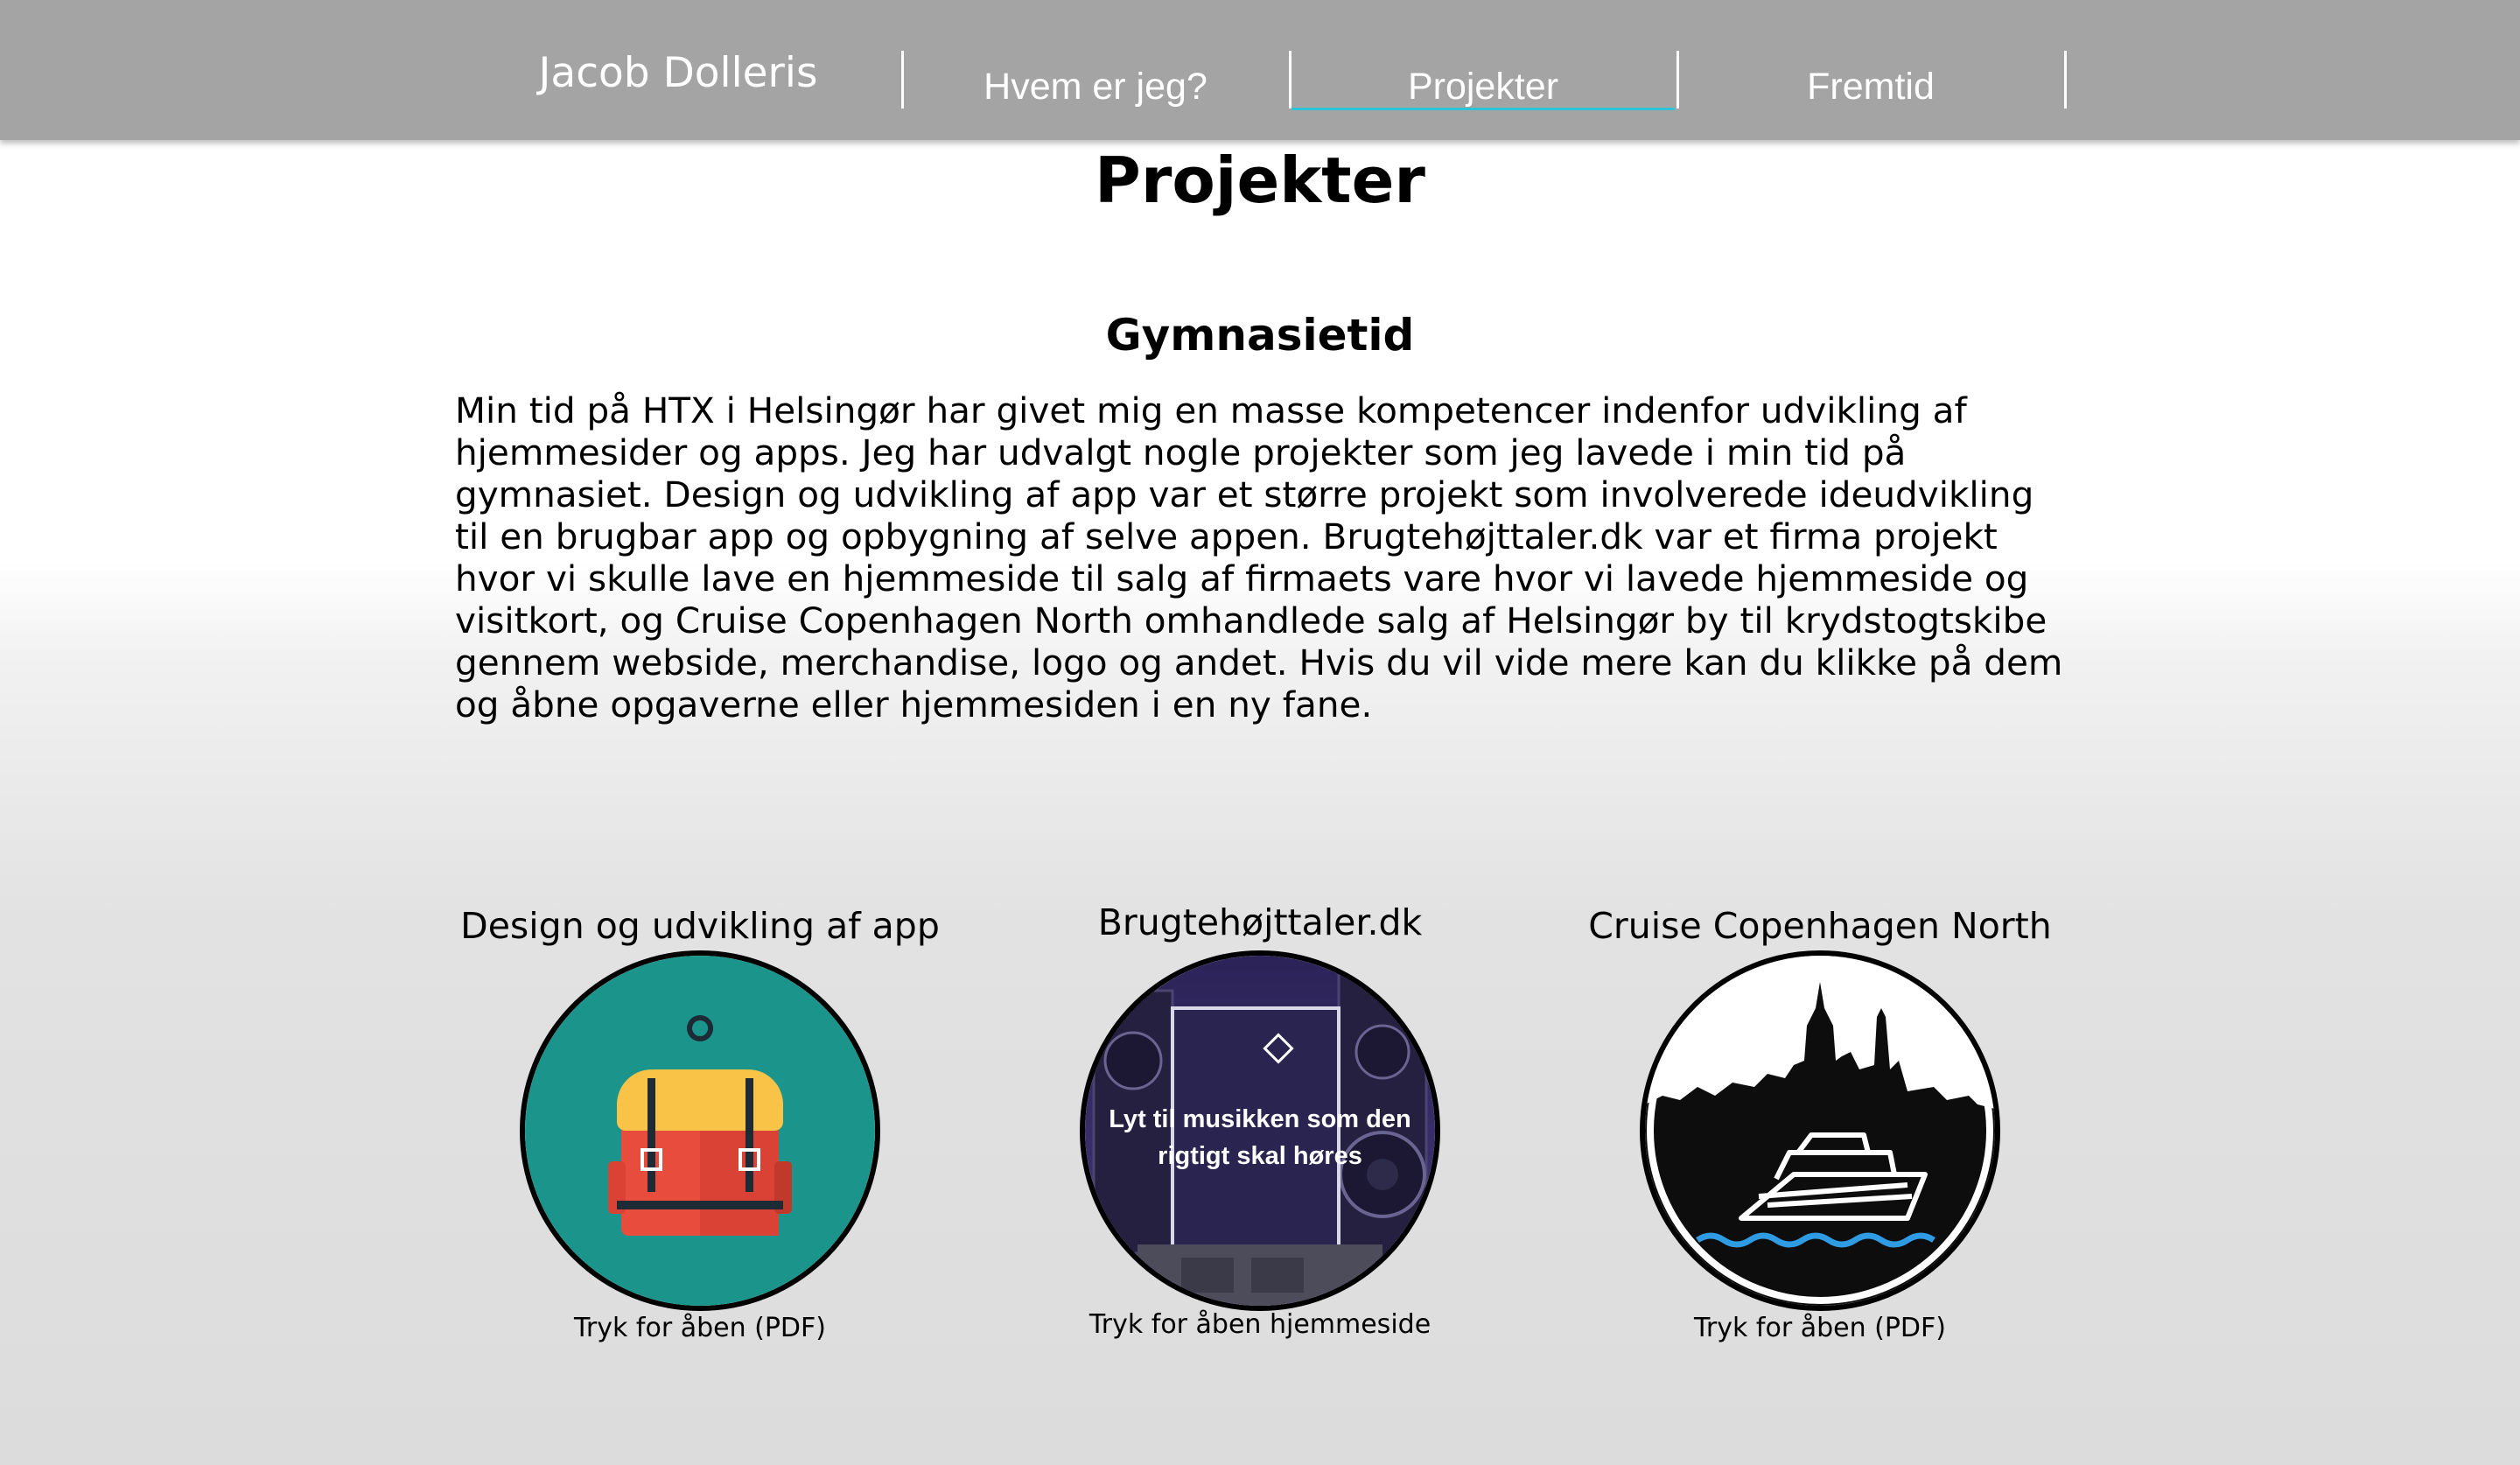 The image size is (2520, 1465). I want to click on nav-link-projekter: Projekter, so click(1483, 79).